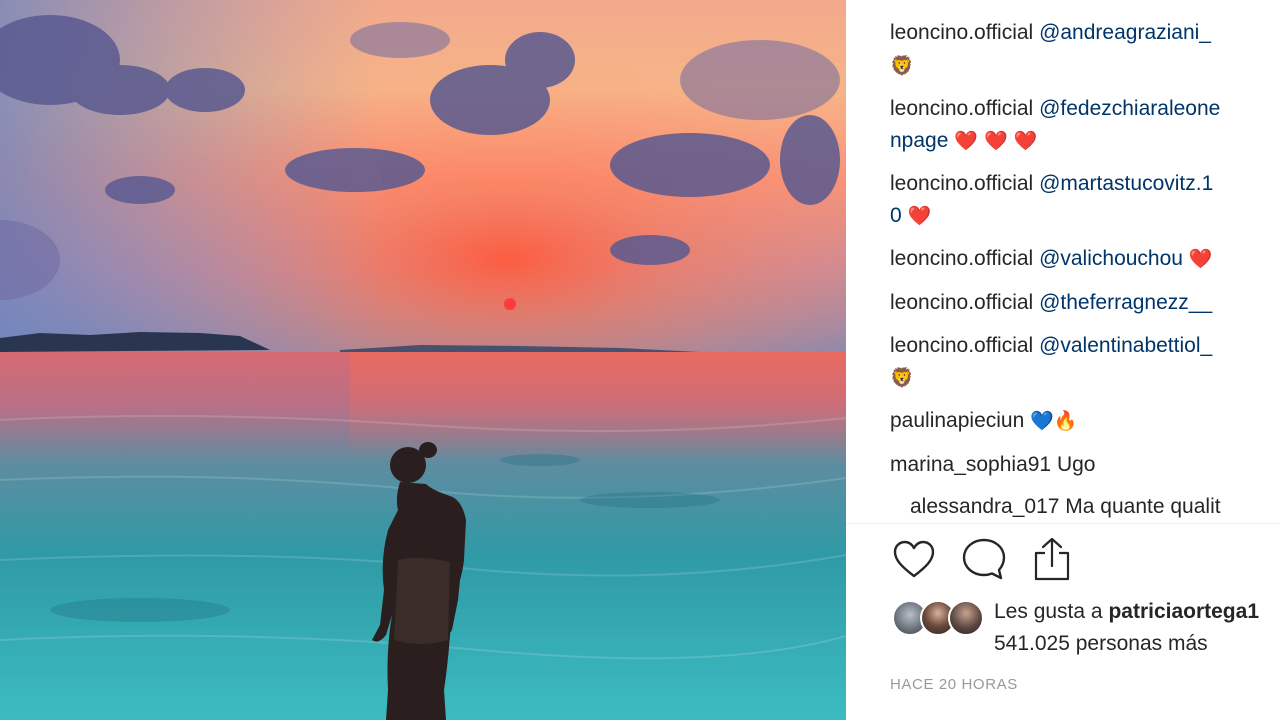 This screenshot has width=1280, height=720. What do you see at coordinates (1111, 258) in the screenshot?
I see `comment-mention: @valichouchou` at bounding box center [1111, 258].